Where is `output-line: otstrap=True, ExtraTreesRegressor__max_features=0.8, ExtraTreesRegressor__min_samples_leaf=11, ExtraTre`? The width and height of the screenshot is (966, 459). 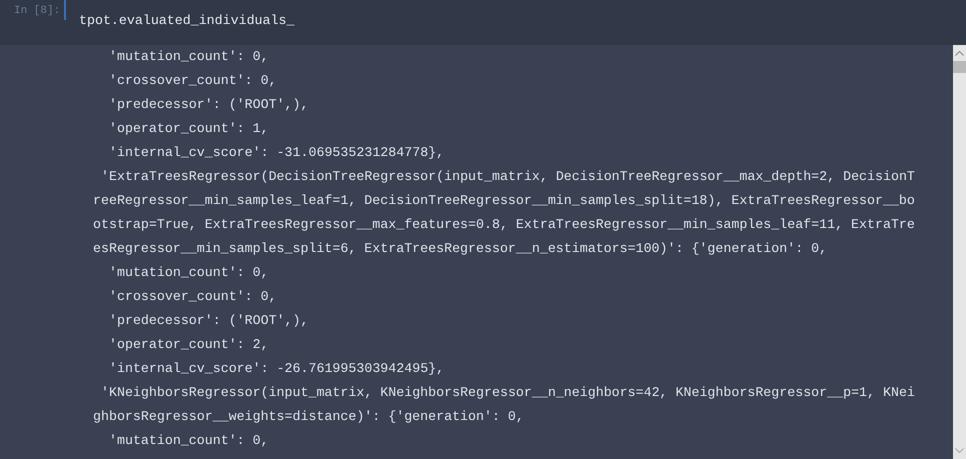
output-line: otstrap=True, ExtraTreesRegressor__max_features=0.8, ExtraTreesRegressor__min_samples_leaf=11, ExtraTre is located at coordinates (504, 224).